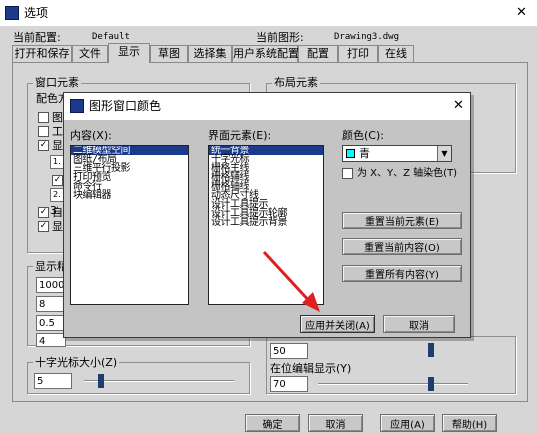  What do you see at coordinates (289, 351) in the screenshot?
I see `right-input-1: 50` at bounding box center [289, 351].